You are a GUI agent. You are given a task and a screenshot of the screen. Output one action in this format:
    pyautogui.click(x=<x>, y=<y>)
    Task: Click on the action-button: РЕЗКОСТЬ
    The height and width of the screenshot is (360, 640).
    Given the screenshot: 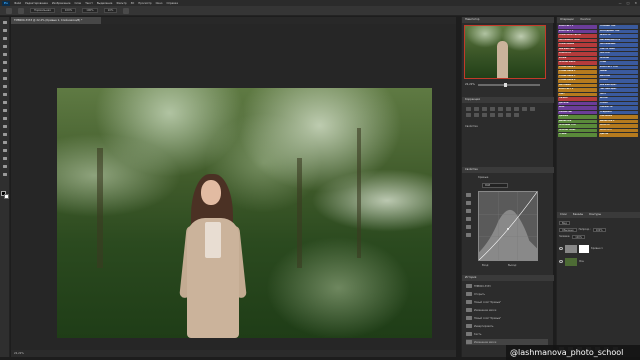 What is the action you would take?
    pyautogui.click(x=577, y=54)
    